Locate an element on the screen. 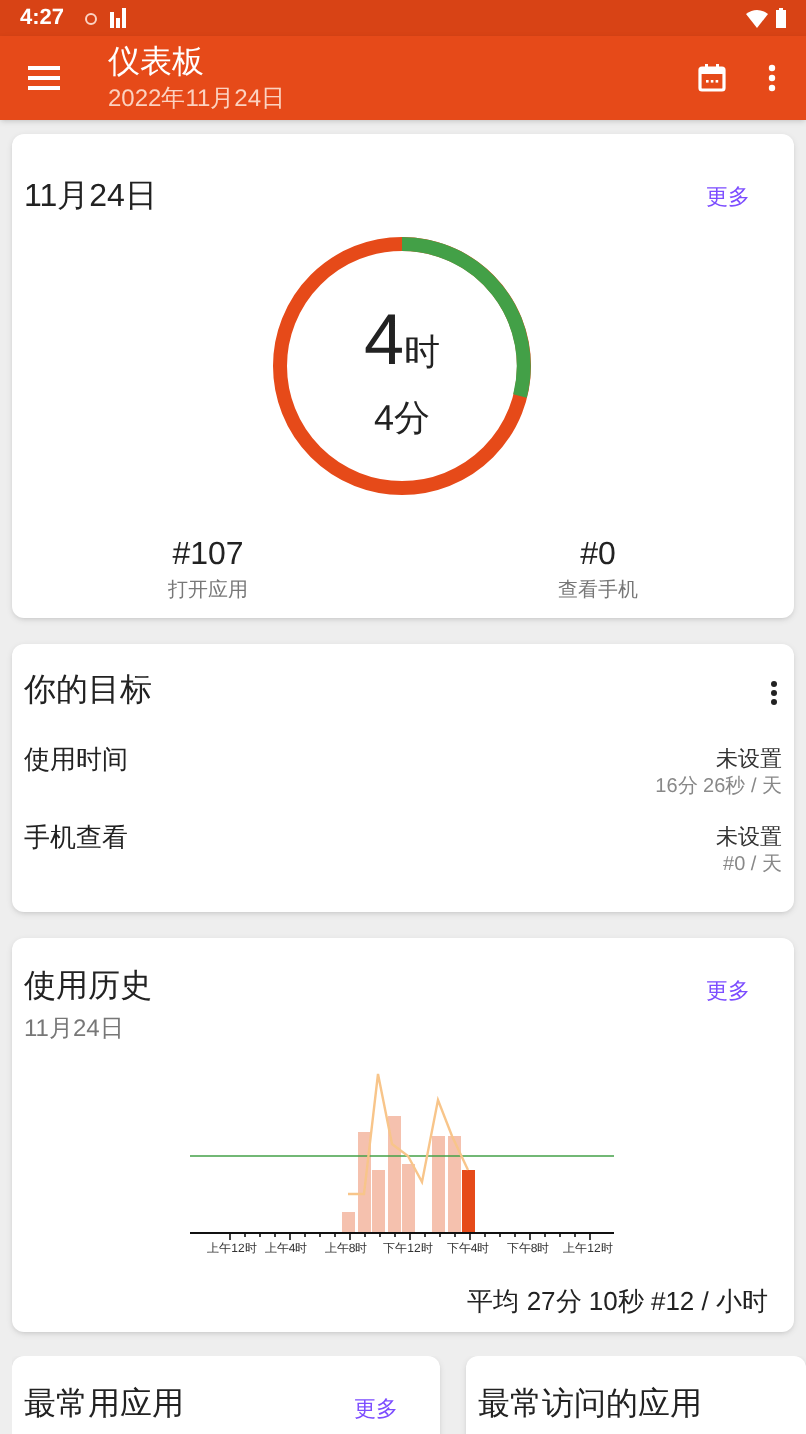 The width and height of the screenshot is (806, 1434). calendar-icon is located at coordinates (712, 78).